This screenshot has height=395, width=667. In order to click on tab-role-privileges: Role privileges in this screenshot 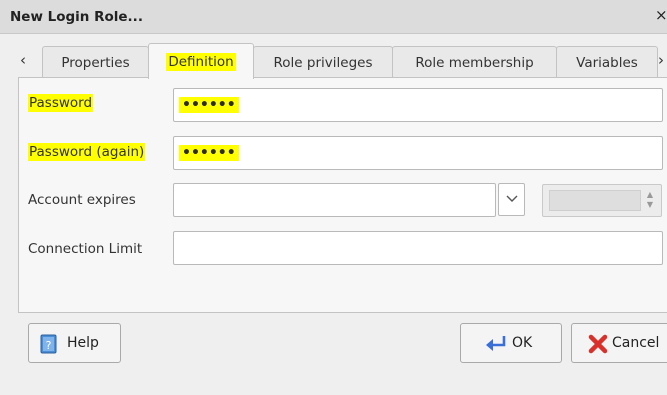, I will do `click(323, 62)`.